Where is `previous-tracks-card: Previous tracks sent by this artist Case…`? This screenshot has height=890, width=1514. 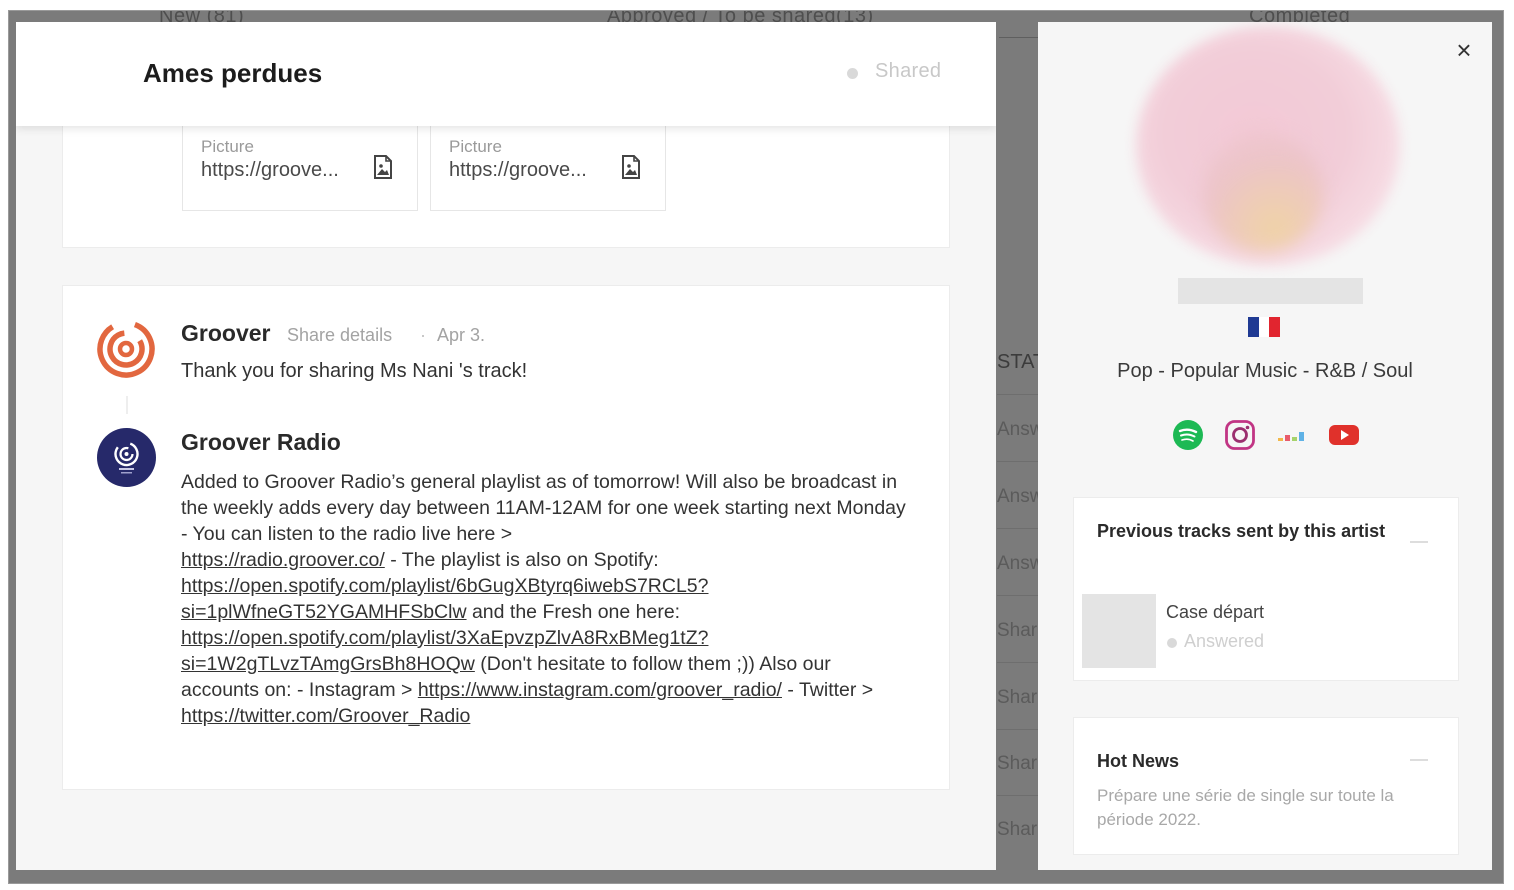
previous-tracks-card: Previous tracks sent by this artist Case… is located at coordinates (1266, 589).